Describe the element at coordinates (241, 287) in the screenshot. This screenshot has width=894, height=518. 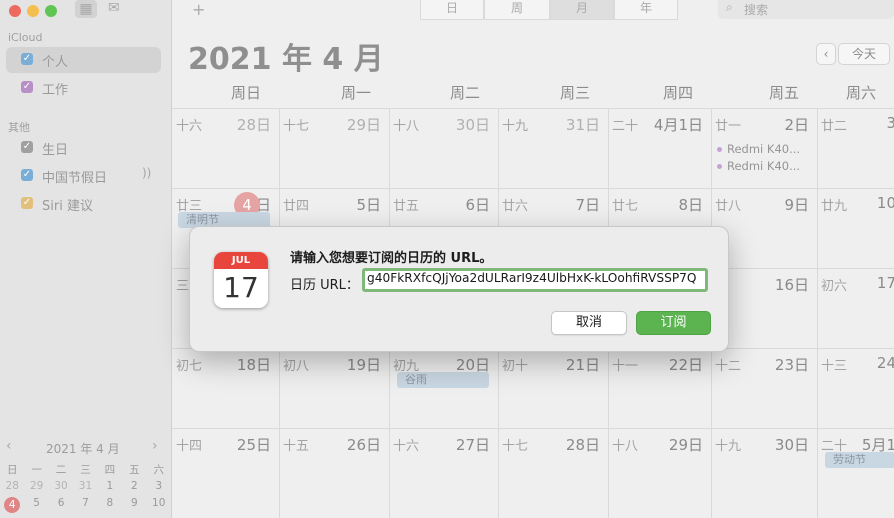
I see `calendar-icon-day: 17` at that location.